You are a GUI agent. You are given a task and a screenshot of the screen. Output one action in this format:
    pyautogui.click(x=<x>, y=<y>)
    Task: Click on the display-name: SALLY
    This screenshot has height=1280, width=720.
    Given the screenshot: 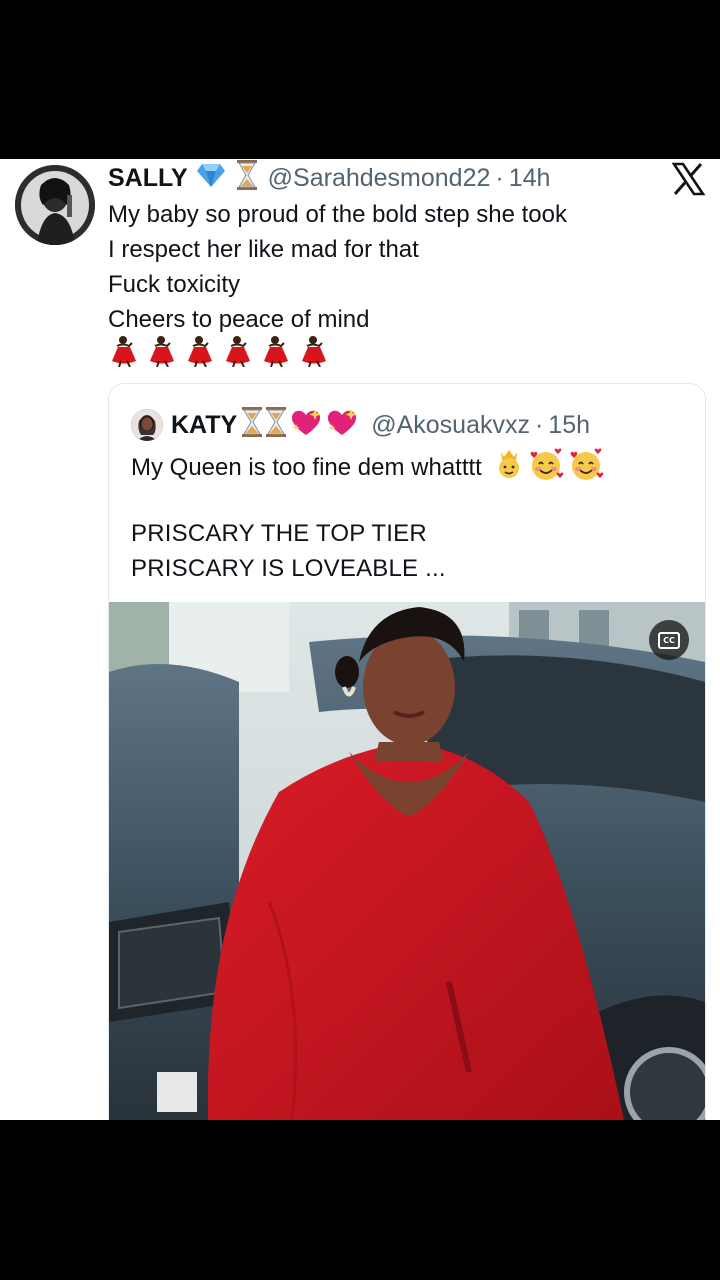 What is the action you would take?
    pyautogui.click(x=148, y=178)
    